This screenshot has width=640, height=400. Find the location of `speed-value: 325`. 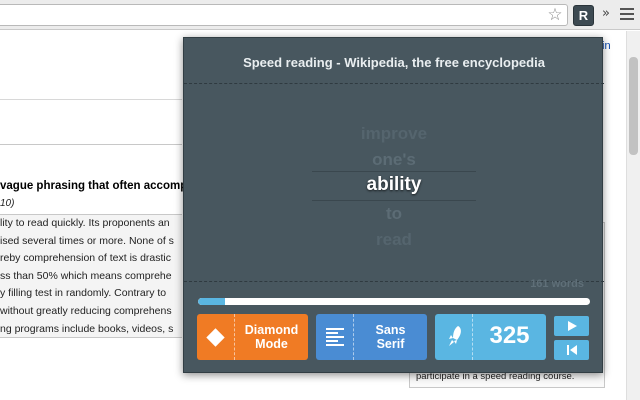

speed-value: 325 is located at coordinates (509, 335).